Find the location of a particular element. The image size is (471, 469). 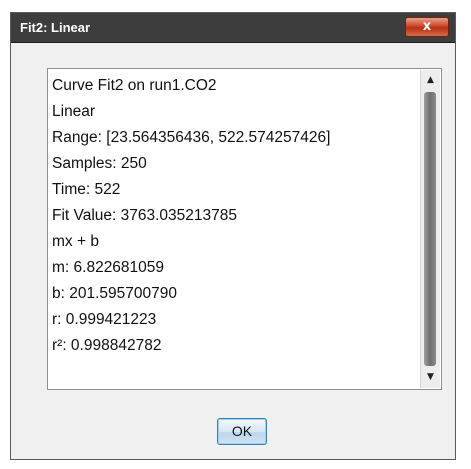

result-line-fit-type: Linear is located at coordinates (74, 111).